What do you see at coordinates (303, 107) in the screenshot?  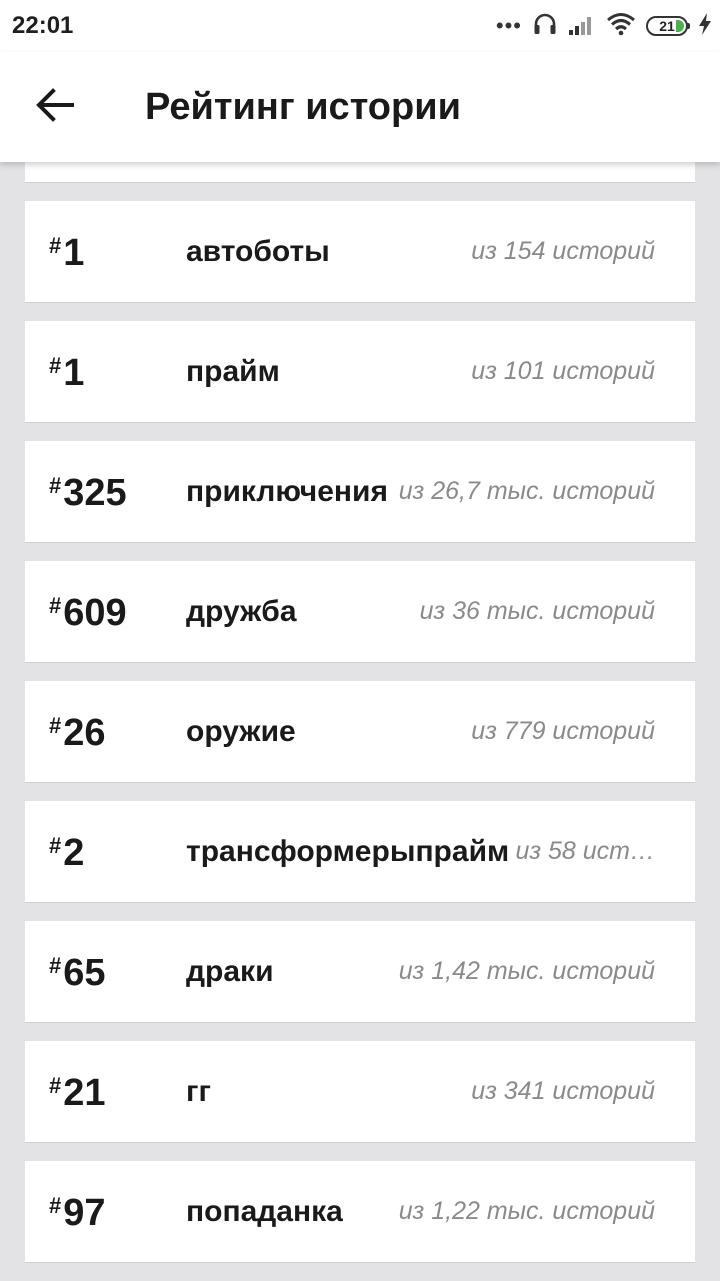 I see `page-title: Рейтинг истории` at bounding box center [303, 107].